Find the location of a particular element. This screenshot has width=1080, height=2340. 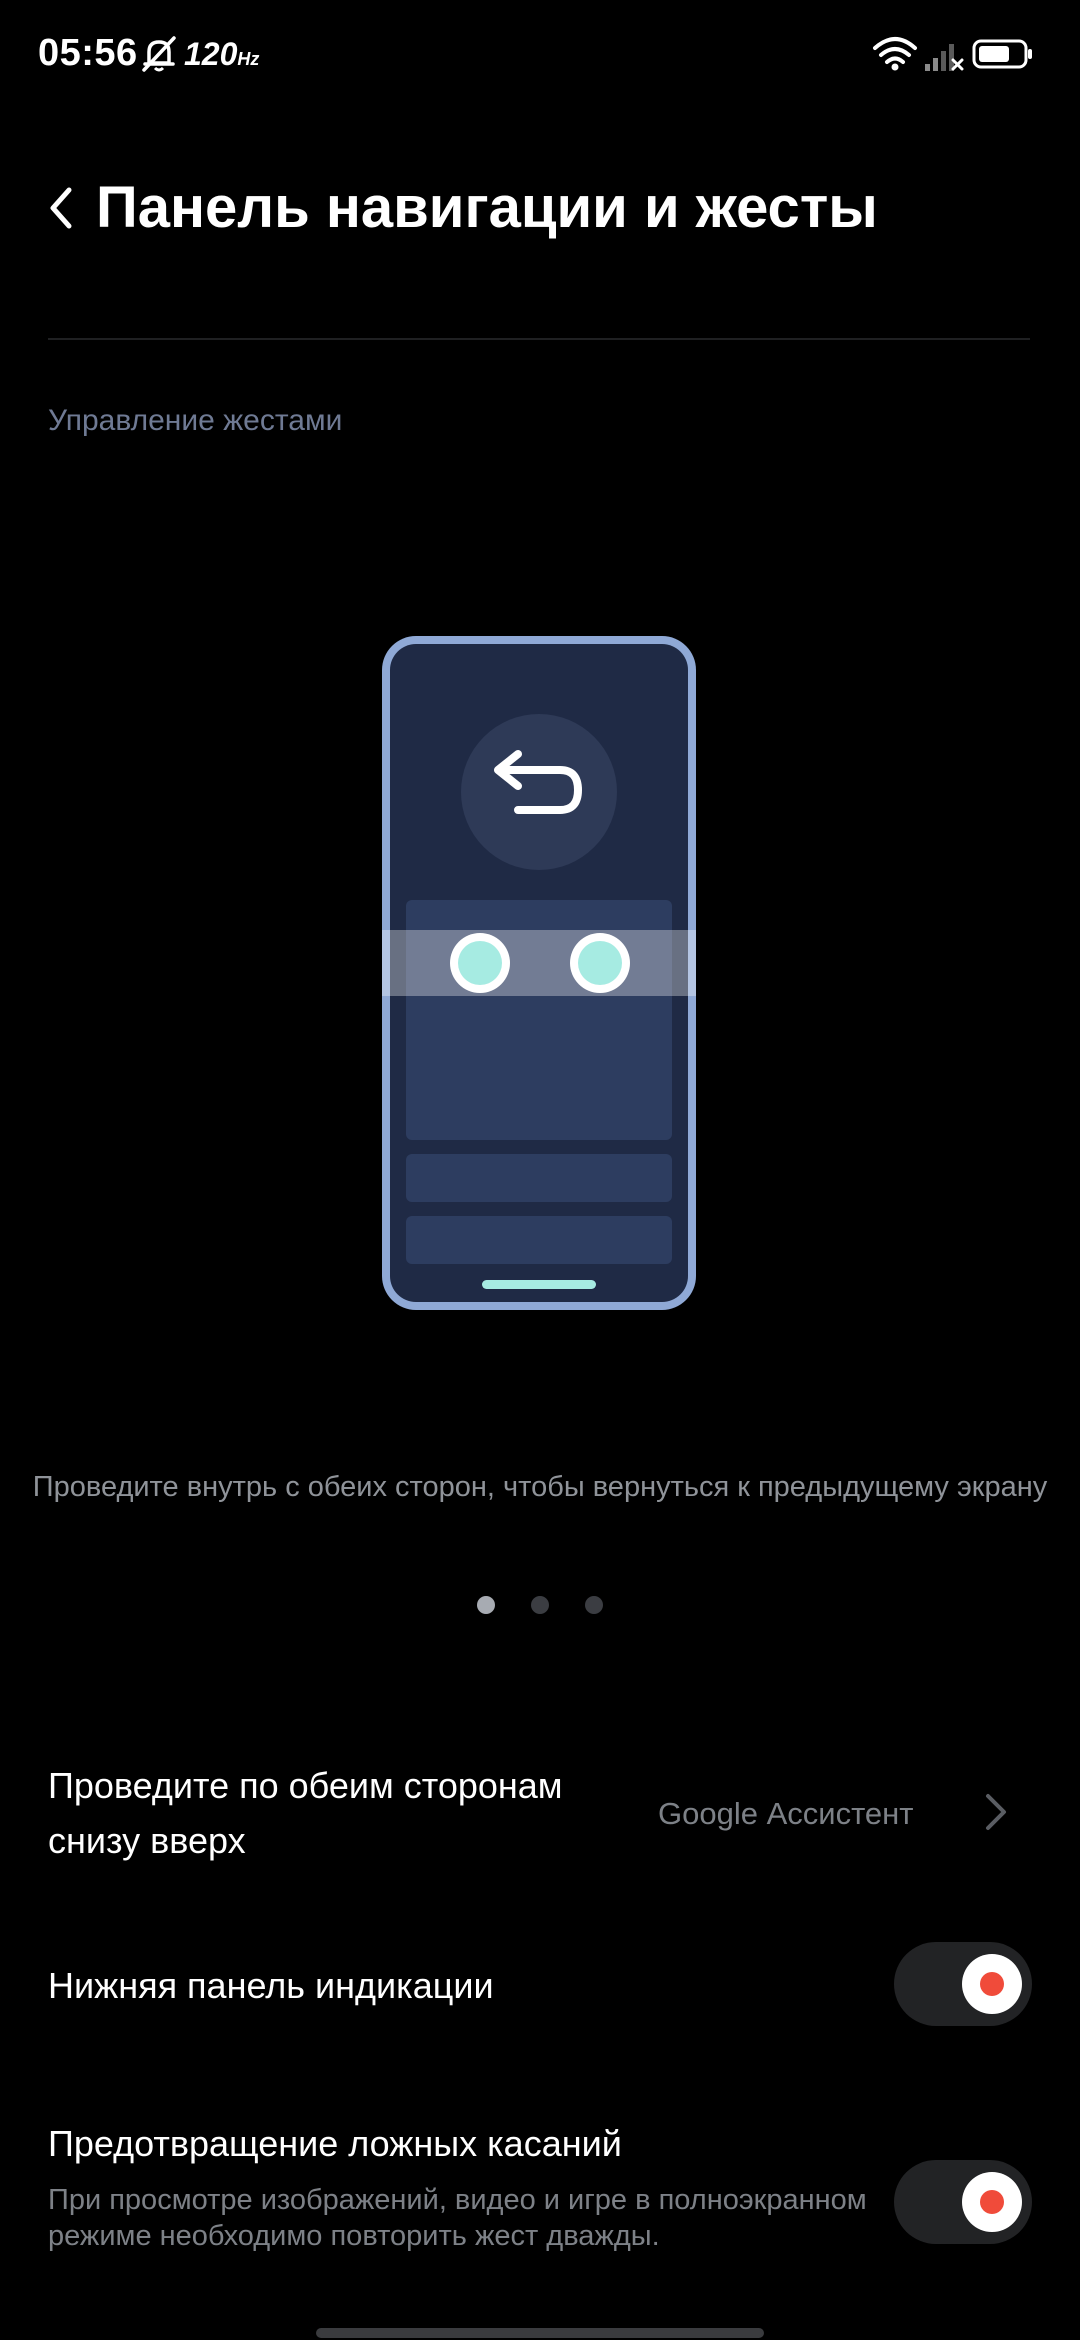

refresh-rate-unit: Hz is located at coordinates (248, 59).